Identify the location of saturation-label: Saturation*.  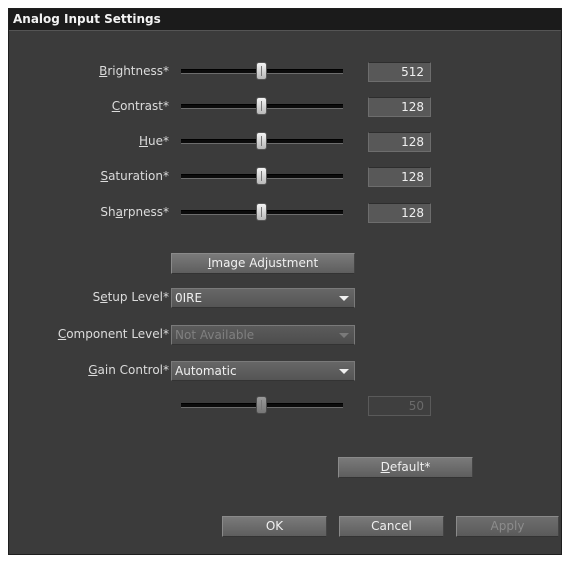
(134, 176).